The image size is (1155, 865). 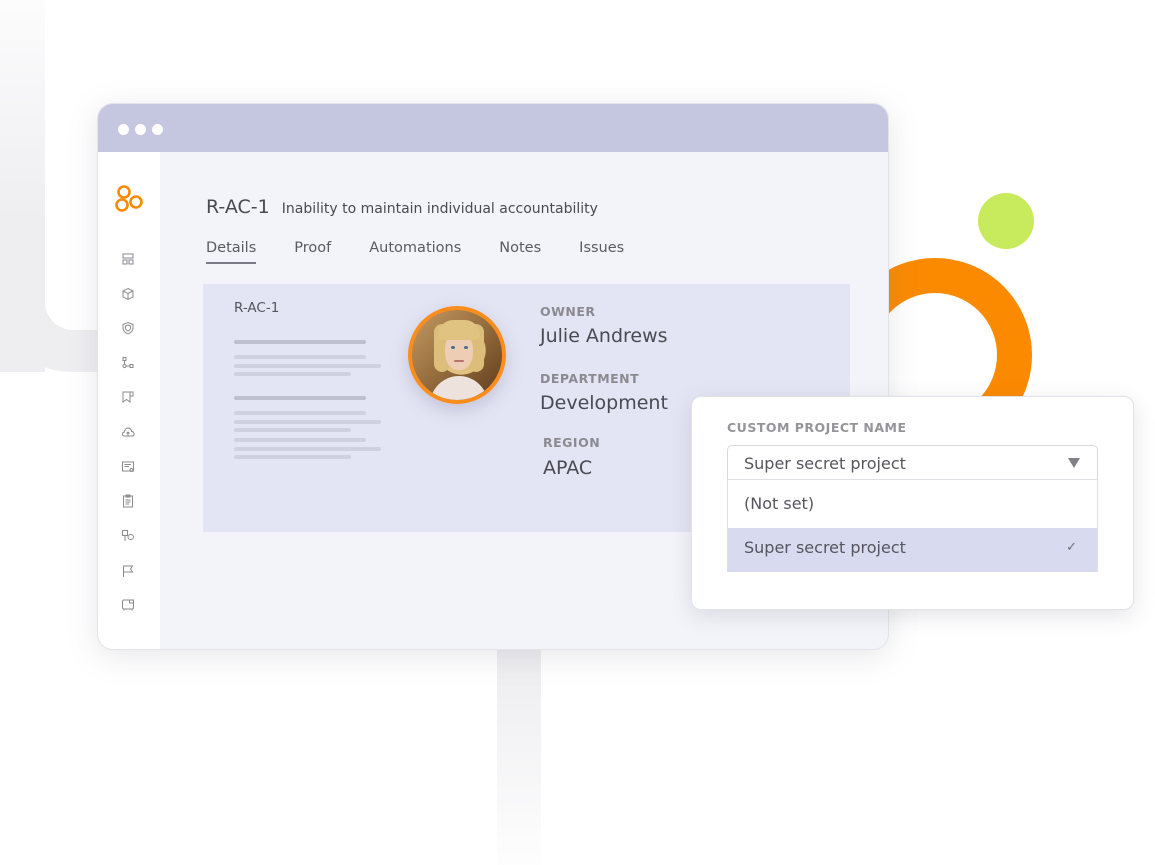 I want to click on owner-avatar, so click(x=457, y=355).